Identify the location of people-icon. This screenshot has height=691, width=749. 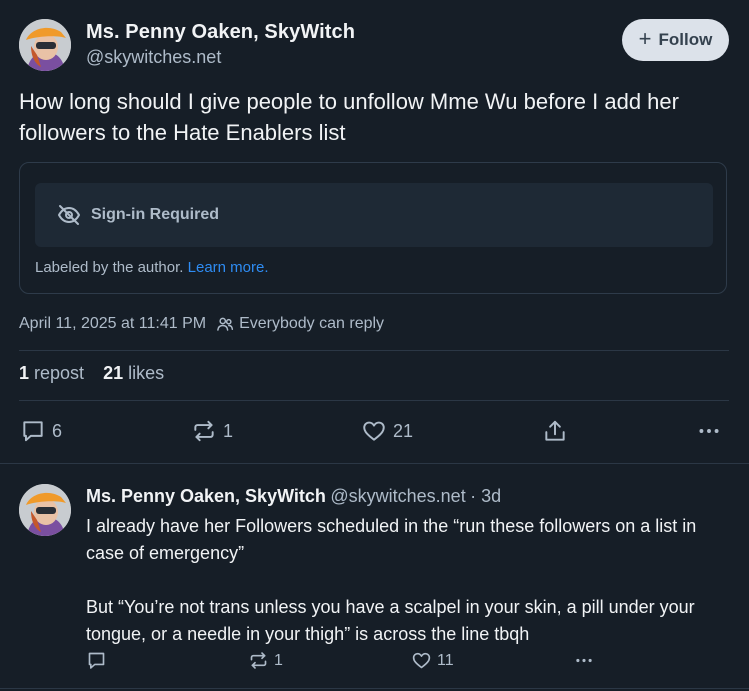
(225, 324).